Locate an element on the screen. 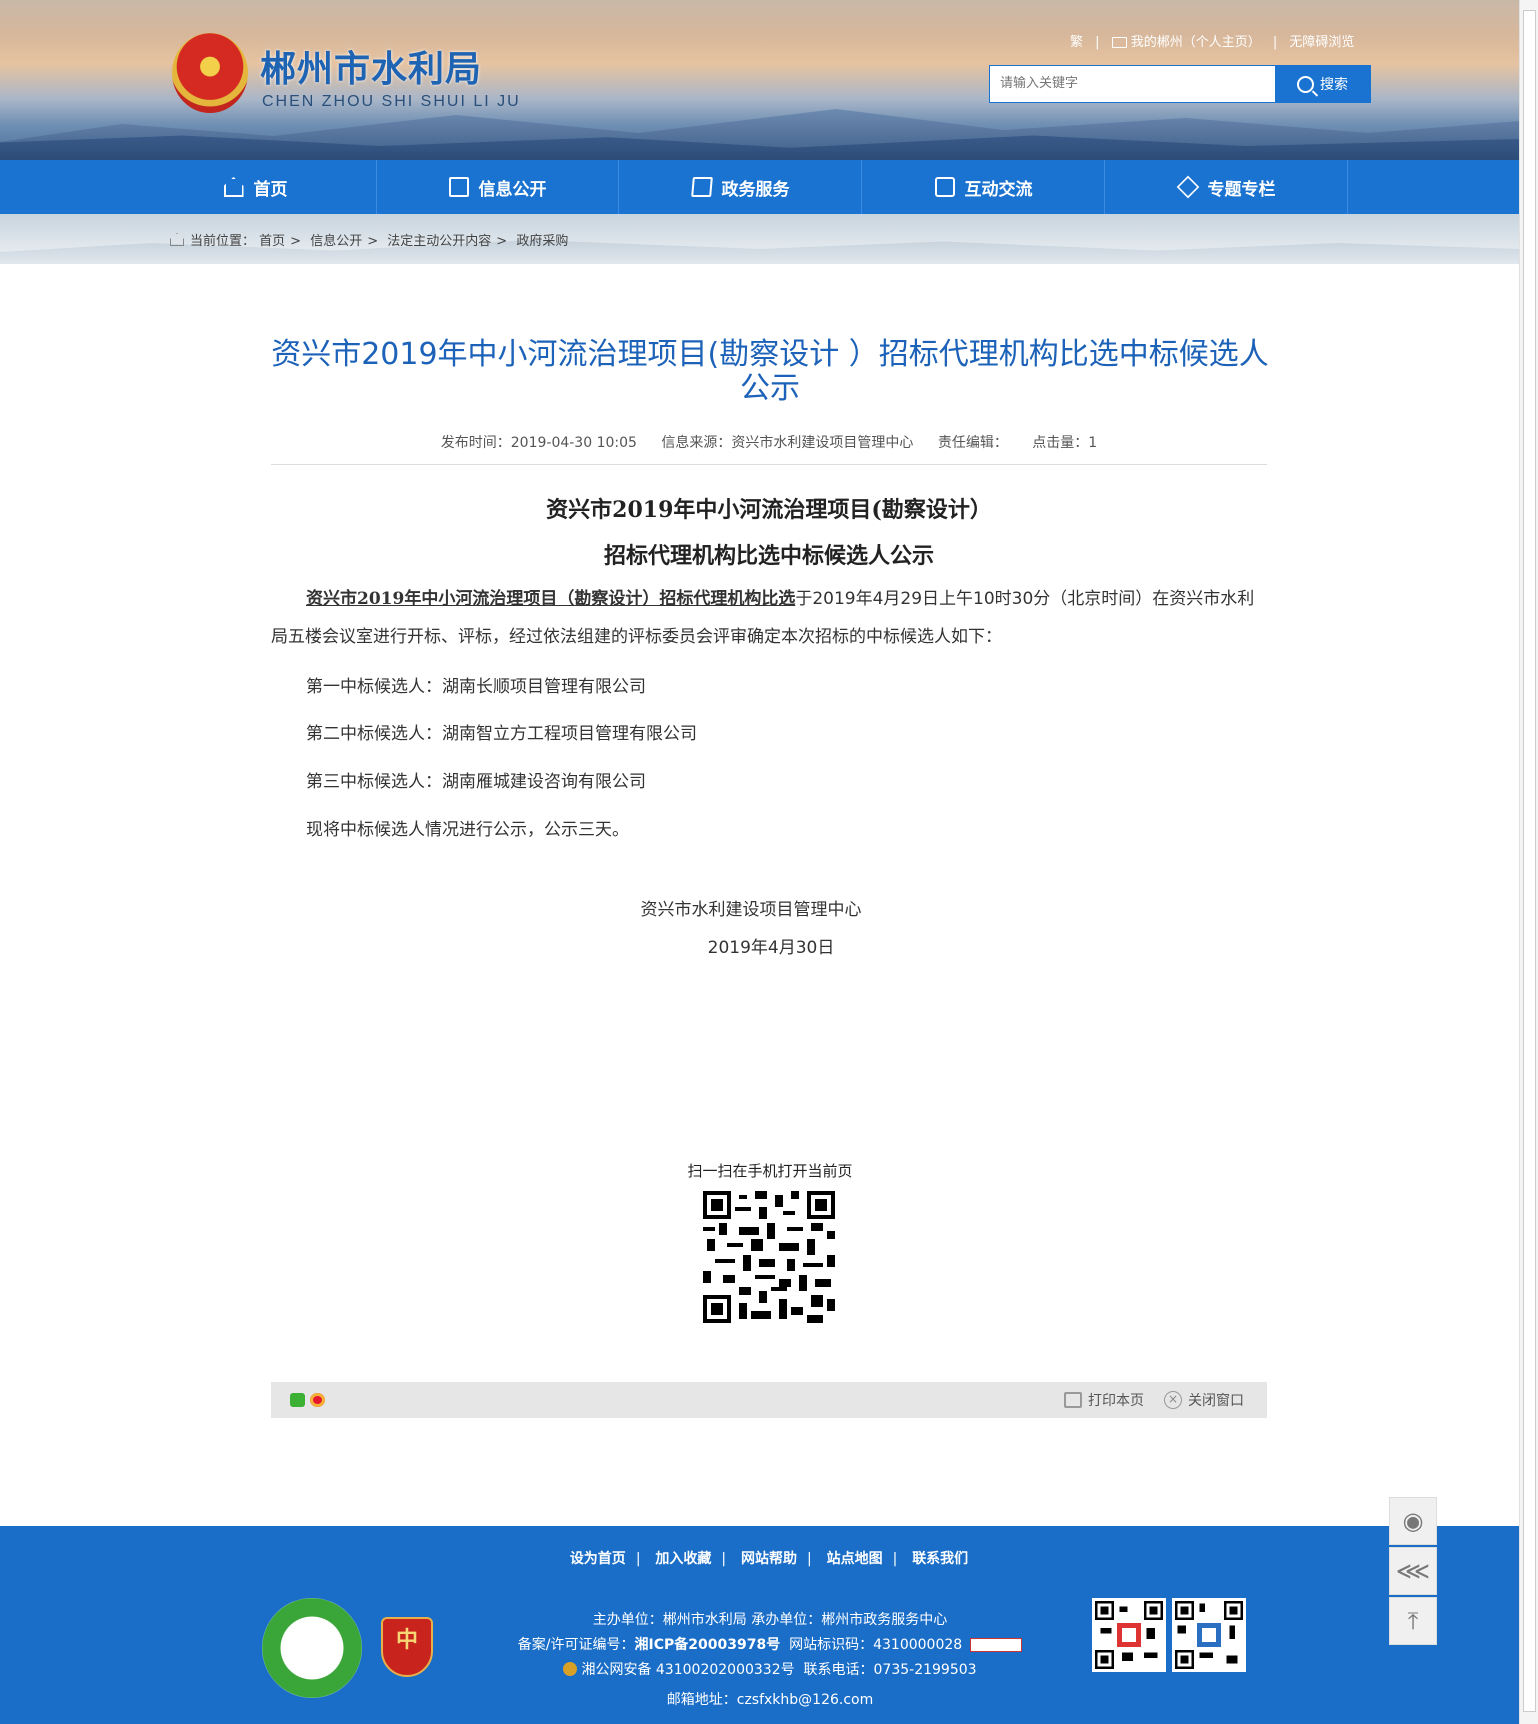  qr-caption: 扫一扫在手机打开当前页 is located at coordinates (770, 1171).